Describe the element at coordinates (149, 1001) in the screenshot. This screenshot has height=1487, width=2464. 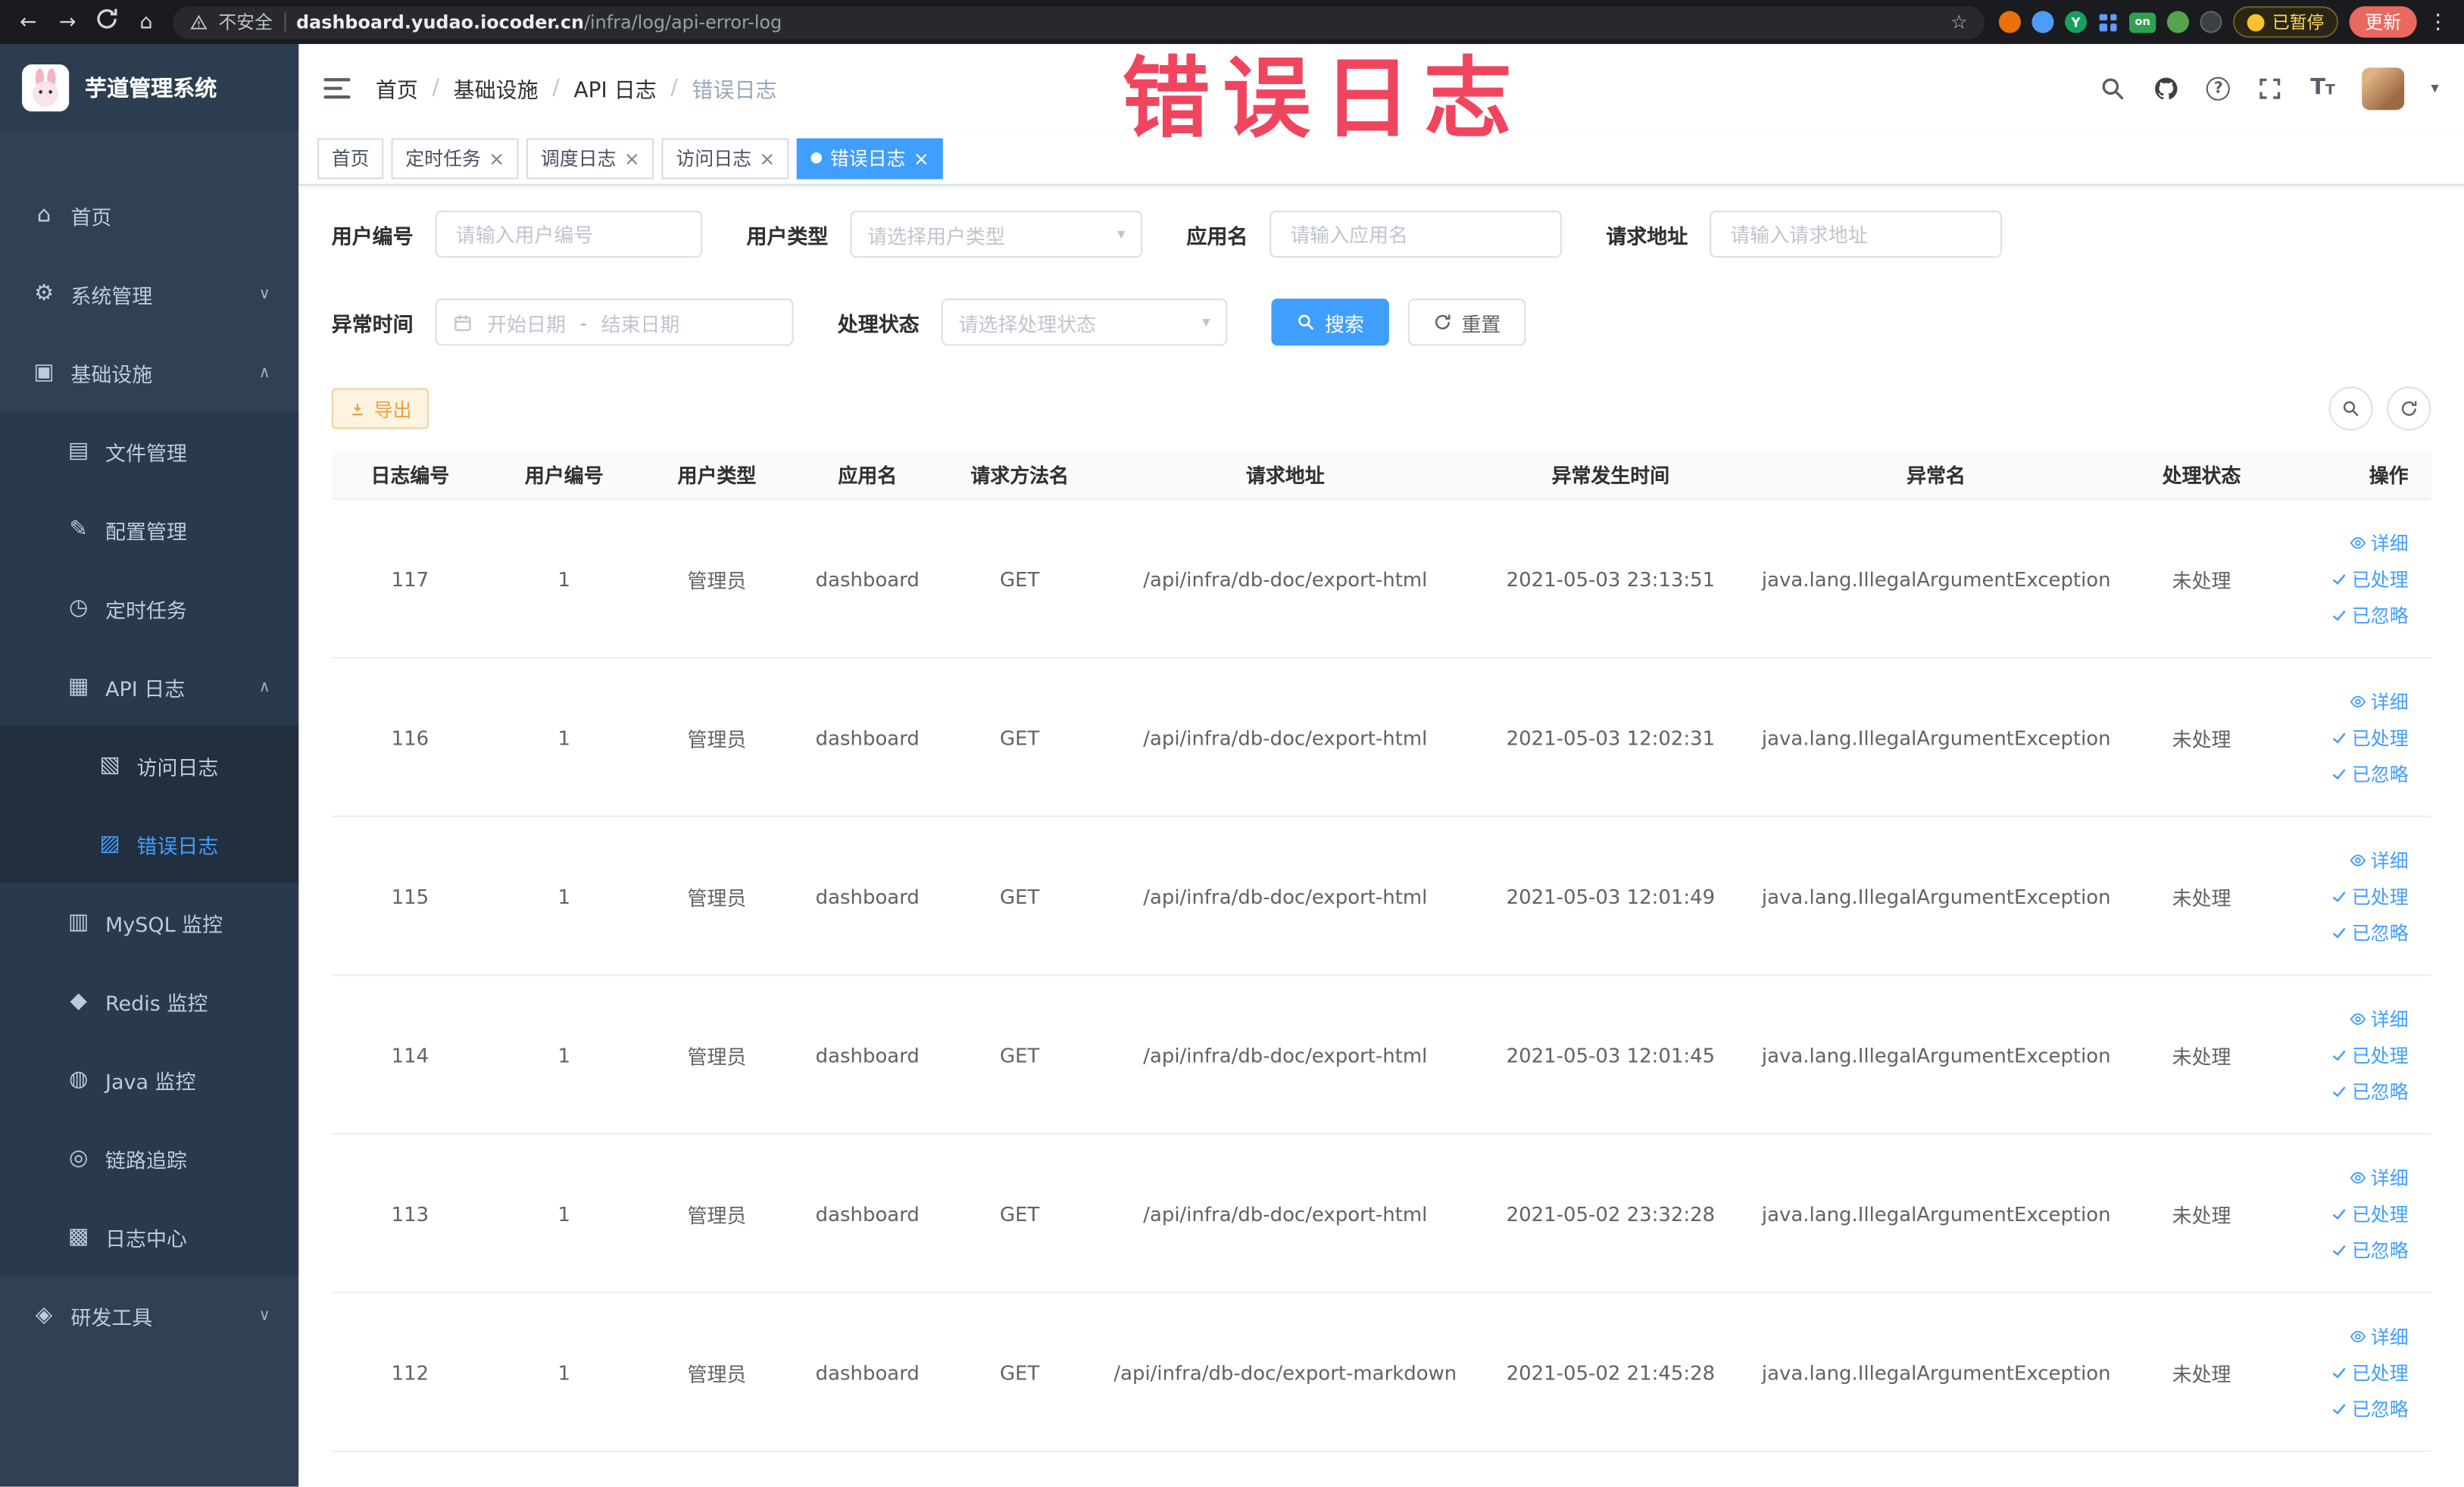
I see `sidebar-item-redis-monitor: ◆ Redis 监控` at that location.